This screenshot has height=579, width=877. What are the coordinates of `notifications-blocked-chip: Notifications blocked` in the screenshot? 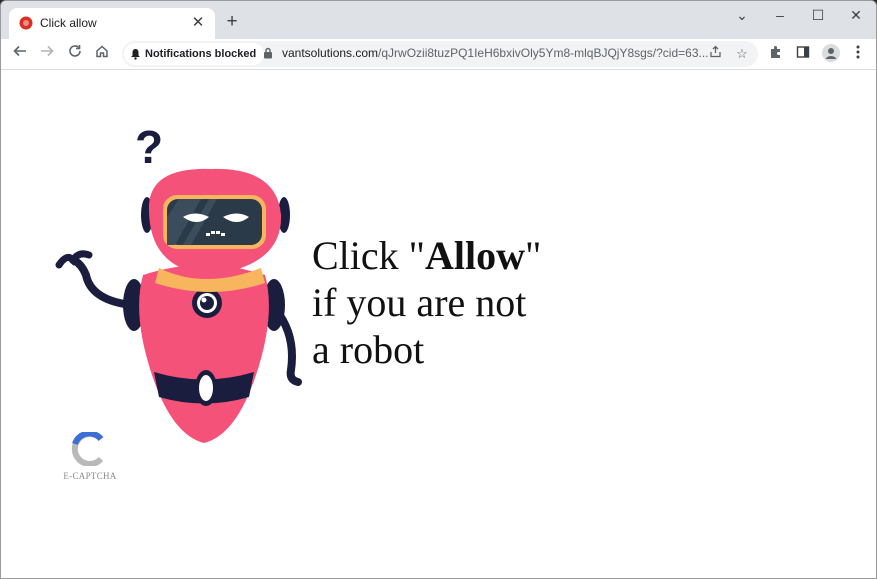 It's located at (194, 54).